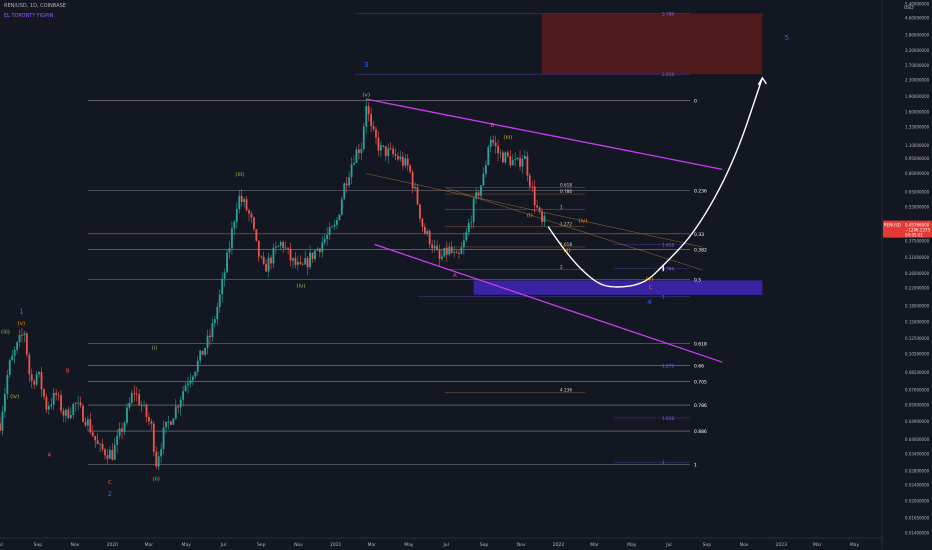 The image size is (932, 550). I want to click on price-tick-label: 0.31000000, so click(917, 257).